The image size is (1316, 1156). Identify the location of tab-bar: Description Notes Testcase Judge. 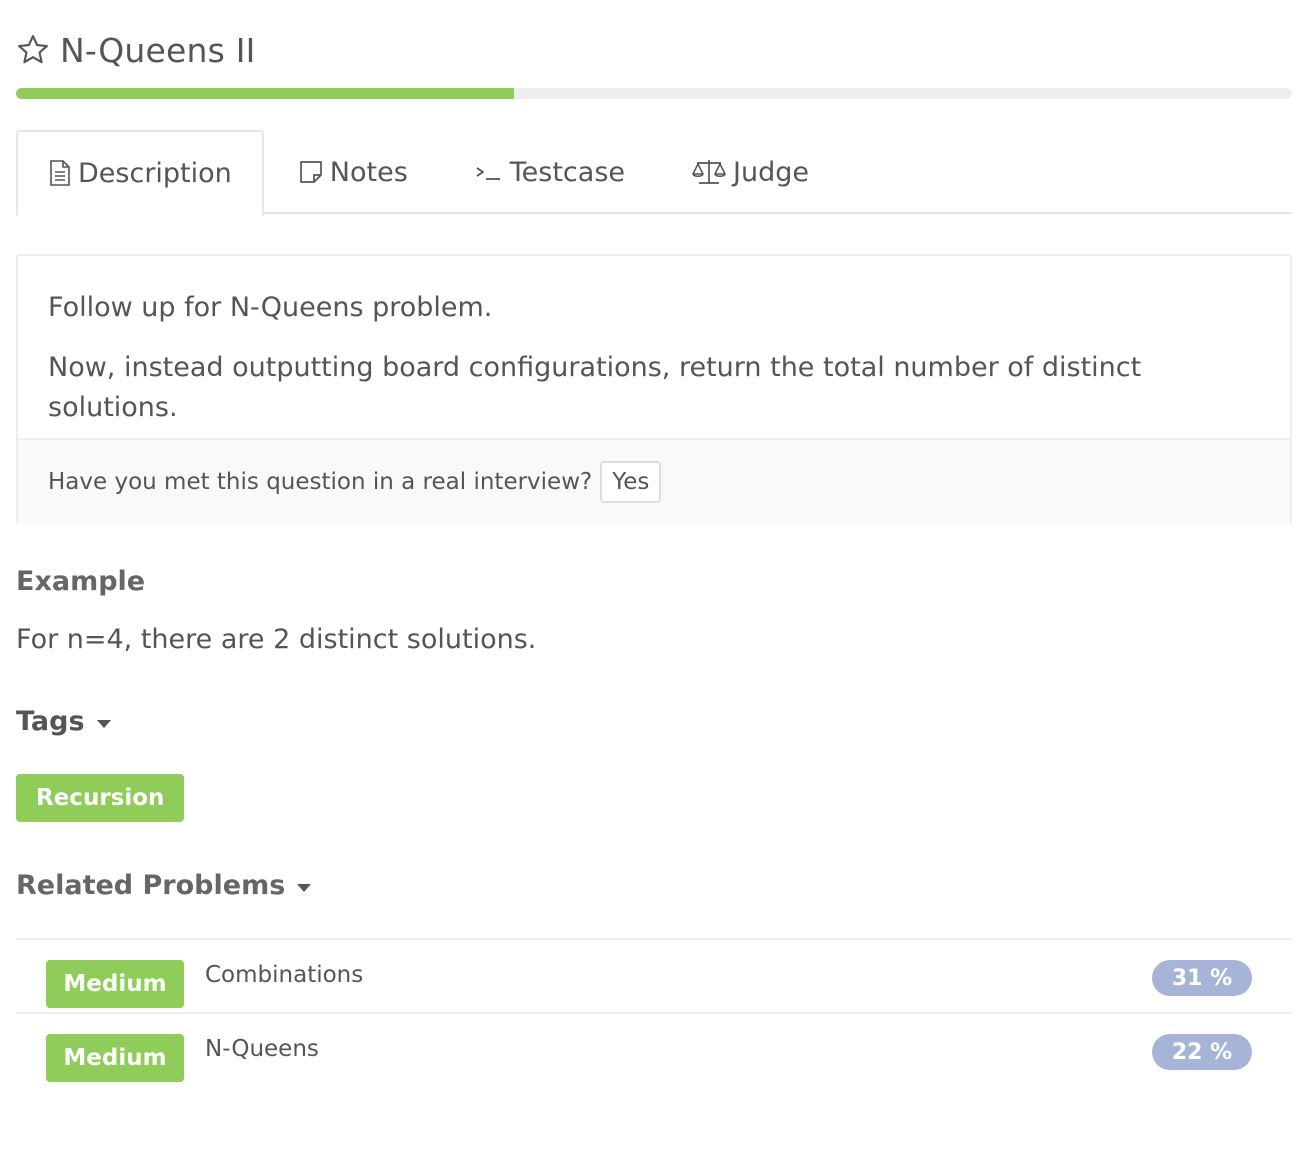
(654, 173).